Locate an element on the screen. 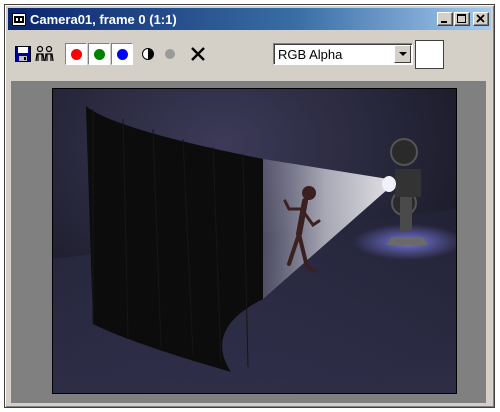  chevron-down-icon is located at coordinates (402, 54).